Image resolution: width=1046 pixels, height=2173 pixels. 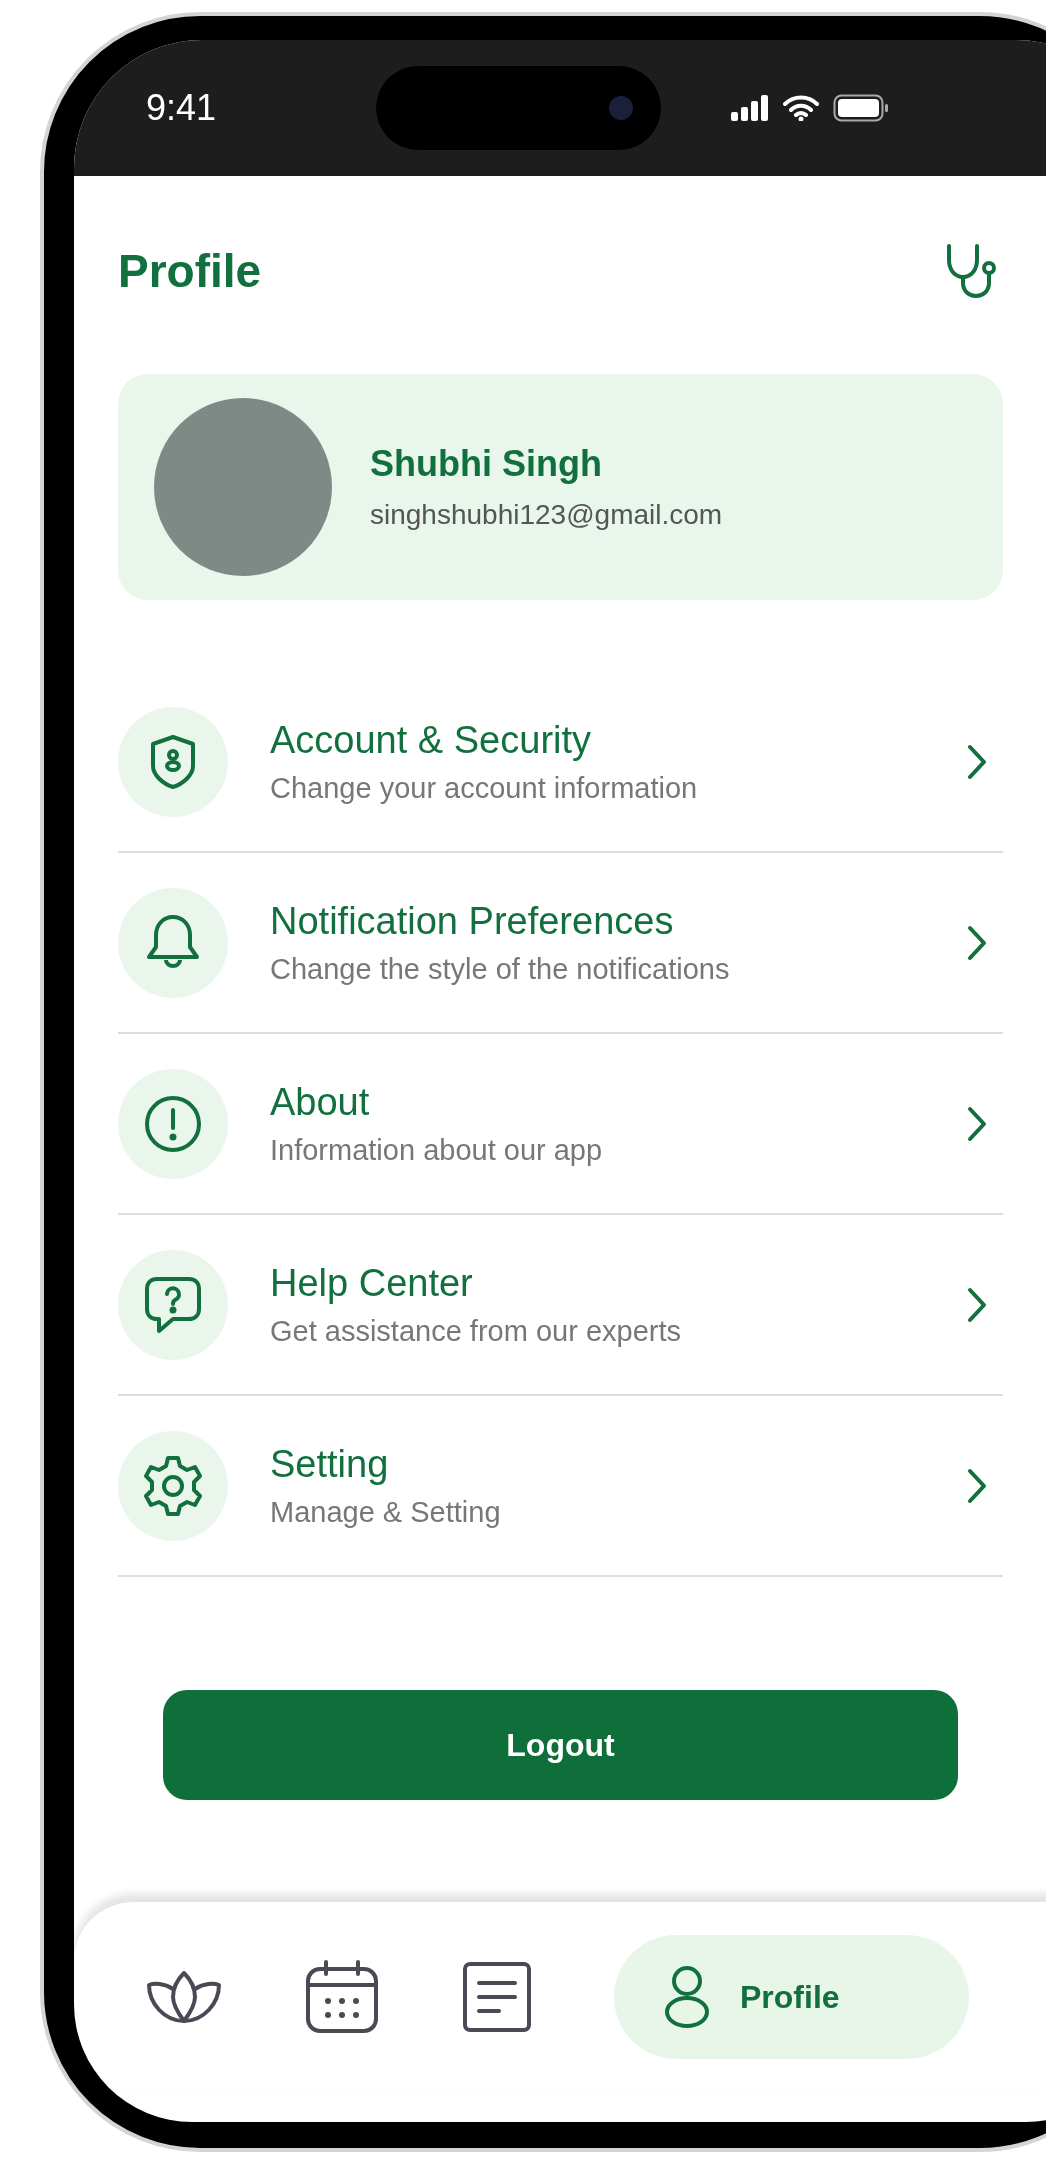 I want to click on nav-tab: Profile, so click(x=791, y=1997).